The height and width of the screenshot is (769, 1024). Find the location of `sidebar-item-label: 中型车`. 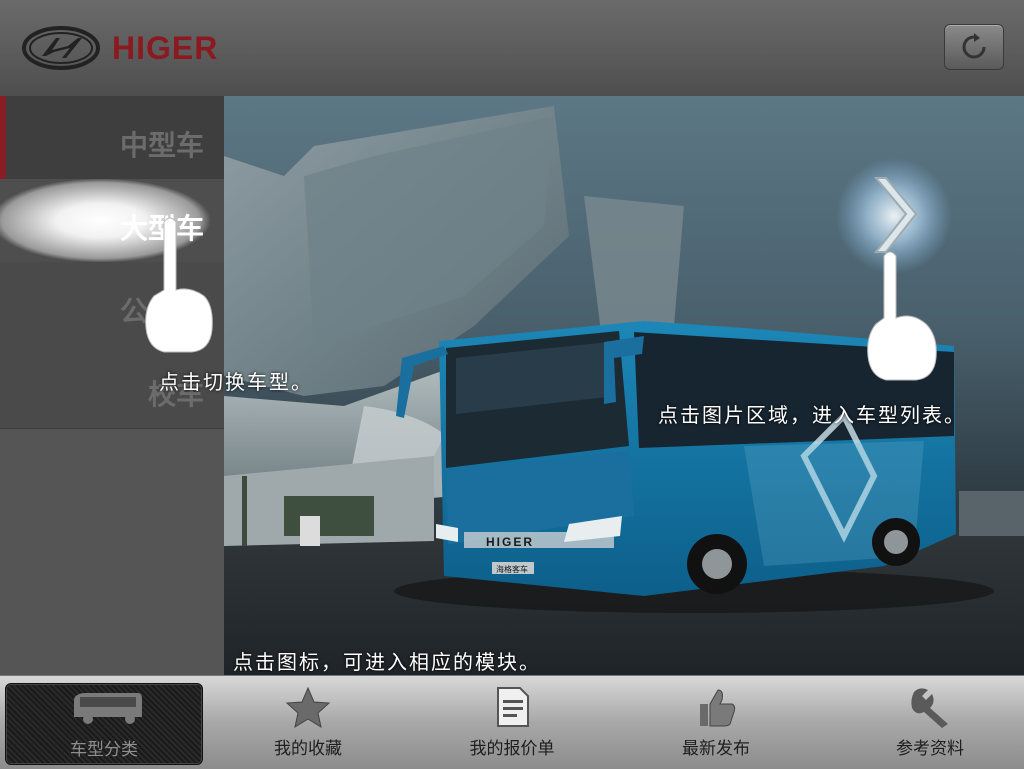

sidebar-item-label: 中型车 is located at coordinates (161, 145).